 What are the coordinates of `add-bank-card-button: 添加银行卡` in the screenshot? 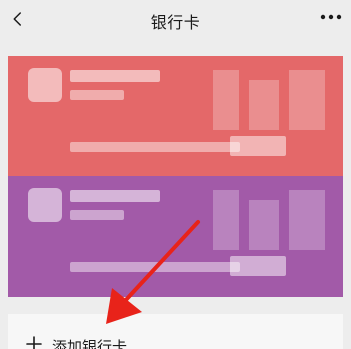 It's located at (175, 331).